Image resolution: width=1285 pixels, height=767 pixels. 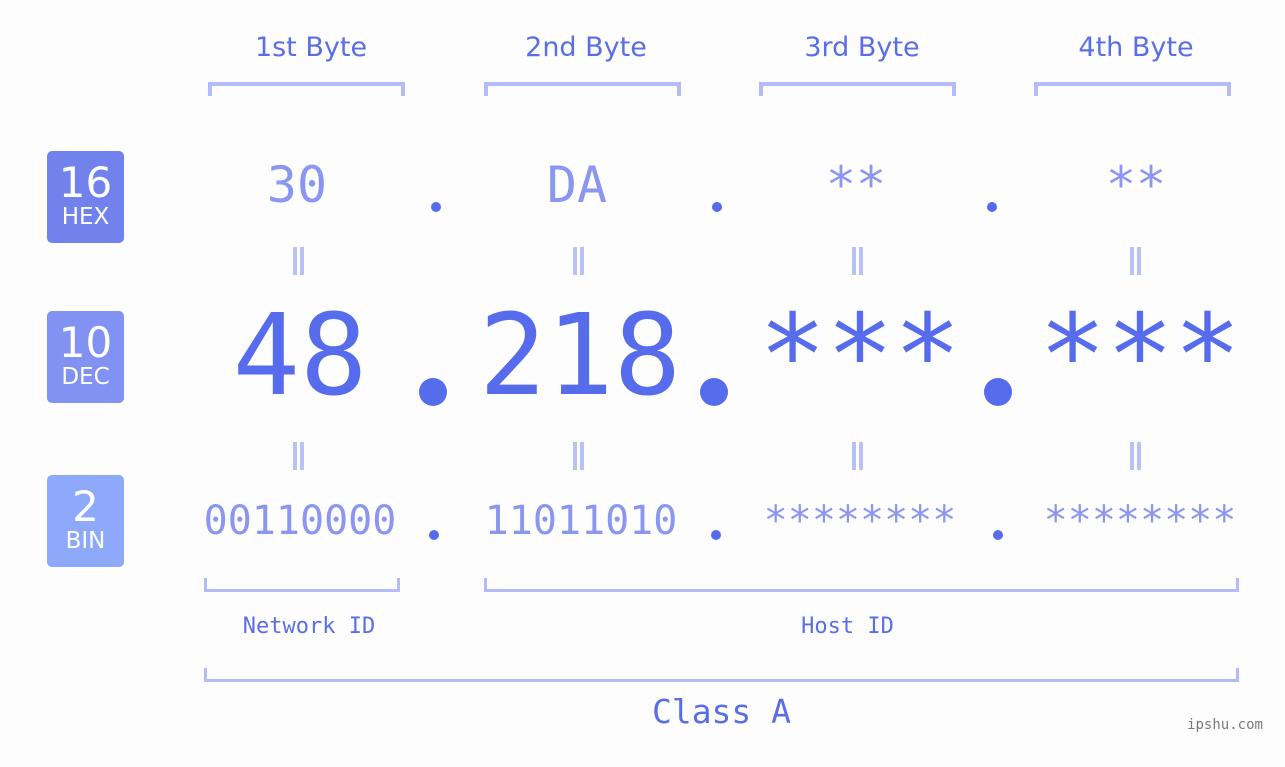 What do you see at coordinates (85, 377) in the screenshot?
I see `dec-badge-label: DEC` at bounding box center [85, 377].